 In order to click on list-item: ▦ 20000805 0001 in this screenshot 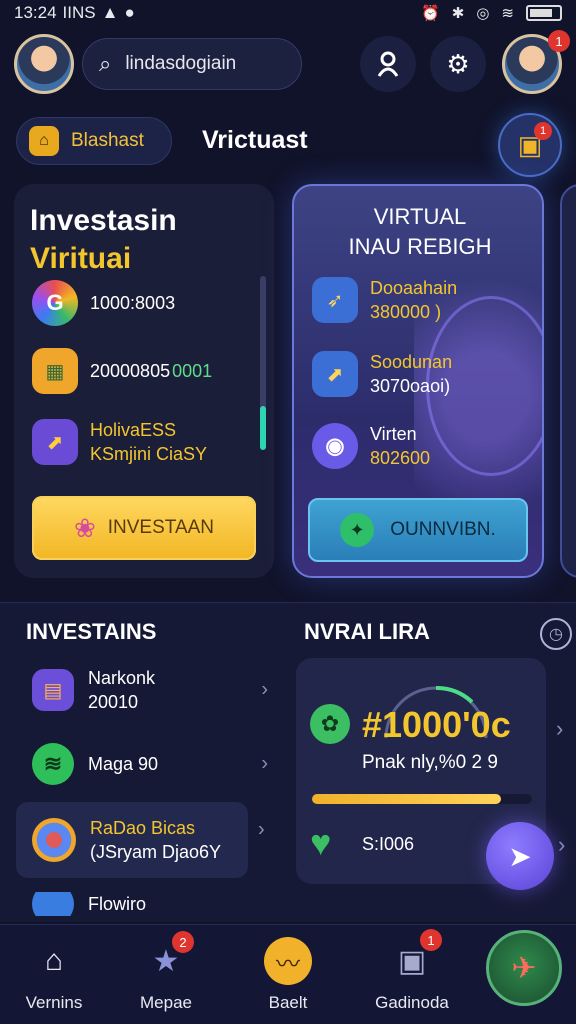, I will do `click(122, 371)`.